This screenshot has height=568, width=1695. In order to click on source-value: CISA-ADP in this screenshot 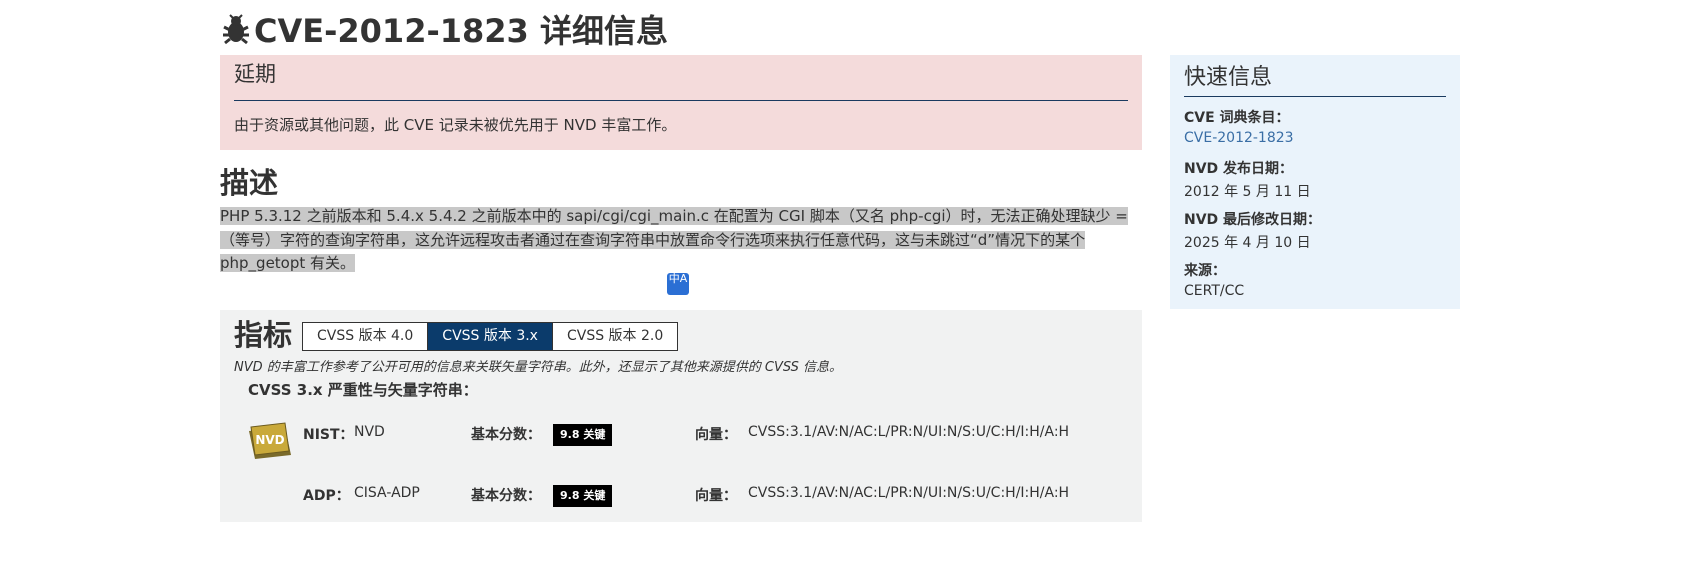, I will do `click(387, 493)`.